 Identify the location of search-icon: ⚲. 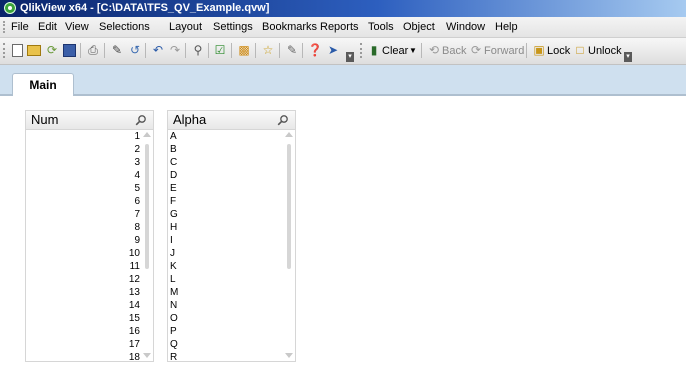
(198, 50).